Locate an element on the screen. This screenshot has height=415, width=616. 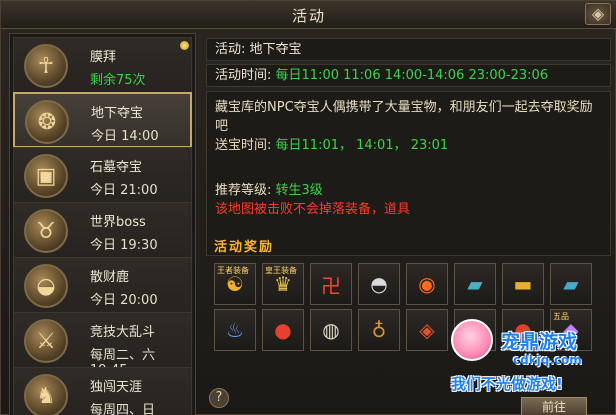
reward-slot: ◈ is located at coordinates (427, 330).